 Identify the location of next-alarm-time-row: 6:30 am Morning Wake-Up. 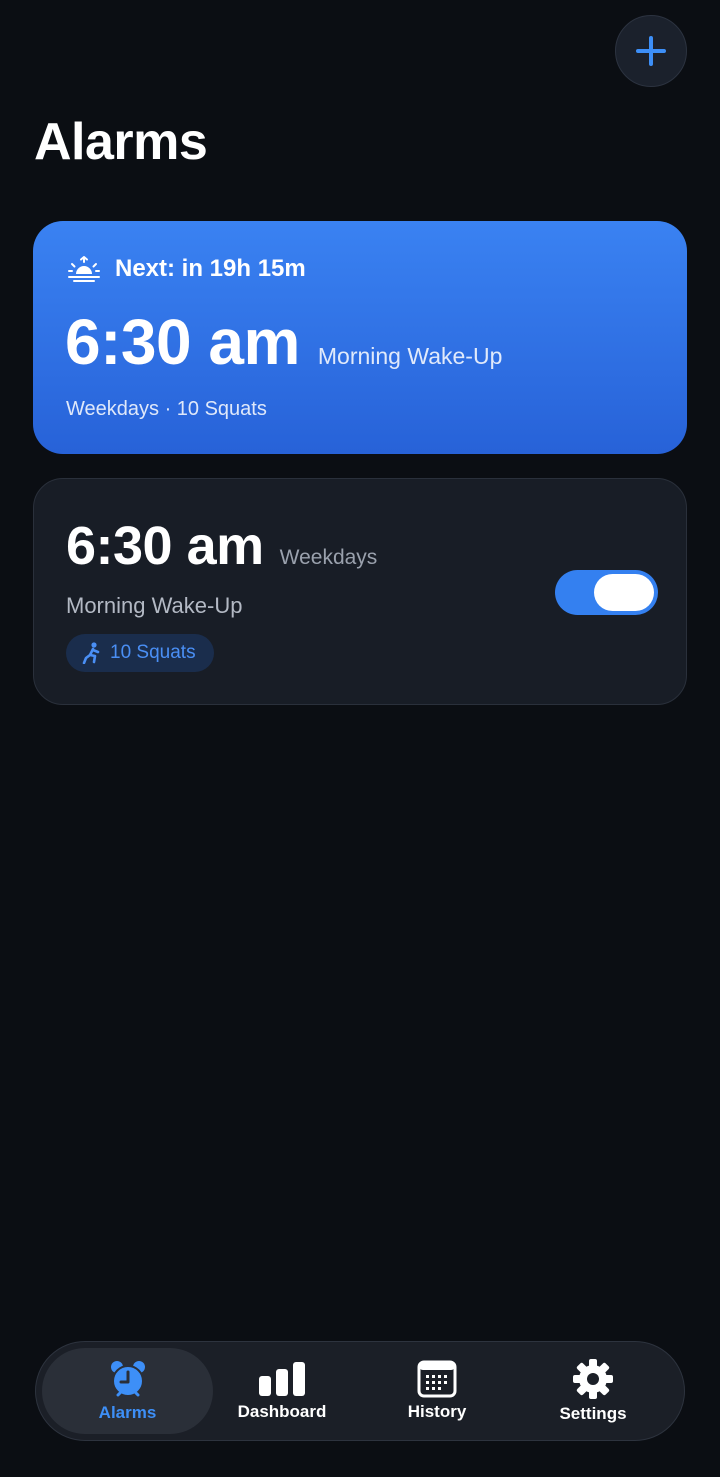
(283, 342).